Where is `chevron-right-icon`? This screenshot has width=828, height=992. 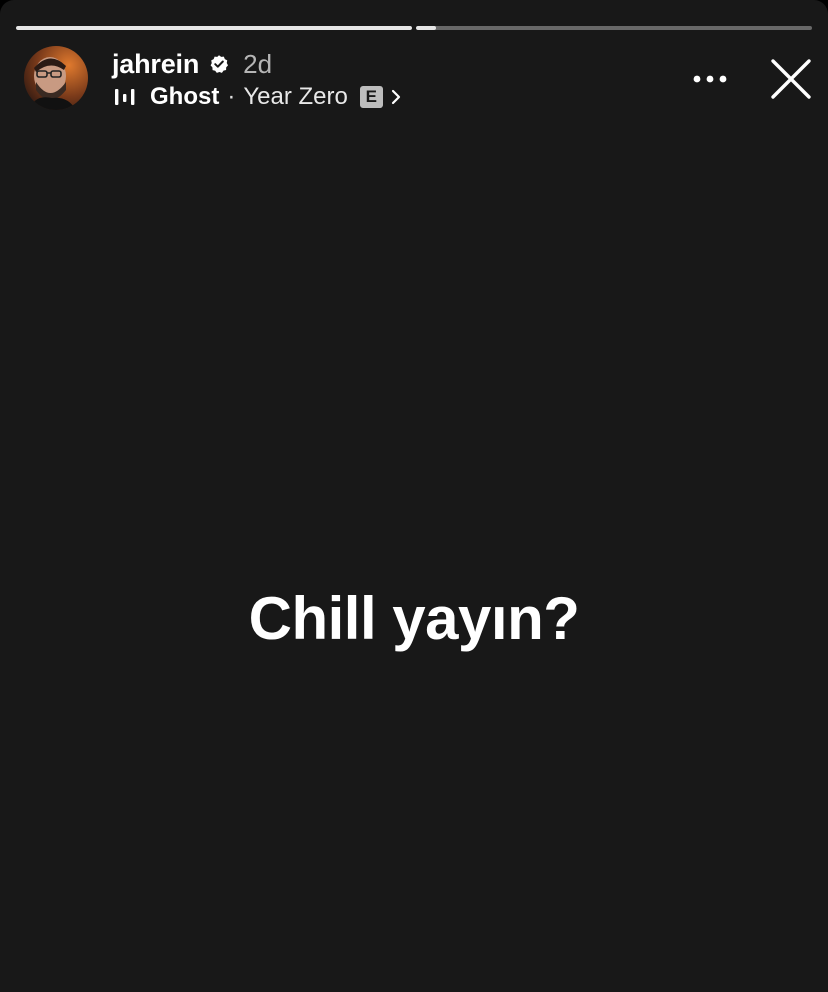 chevron-right-icon is located at coordinates (395, 97).